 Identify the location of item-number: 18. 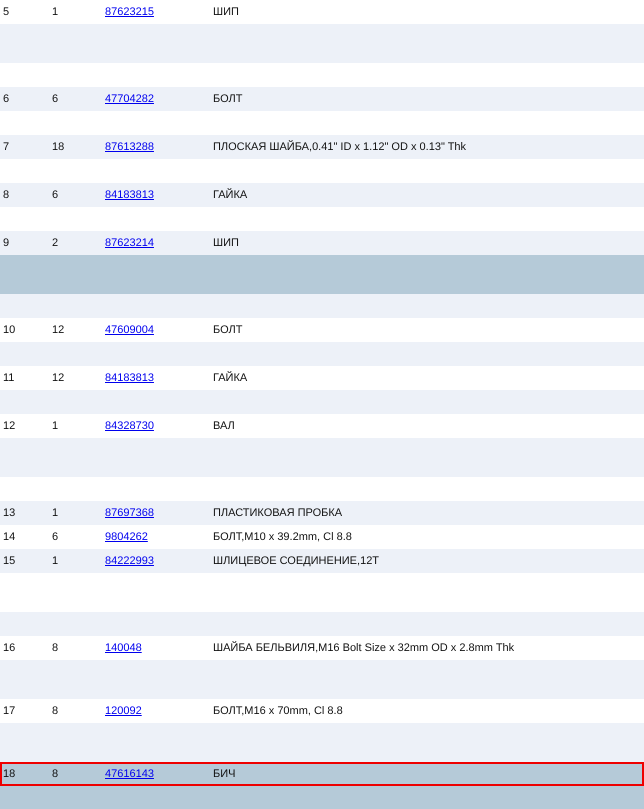
(9, 774).